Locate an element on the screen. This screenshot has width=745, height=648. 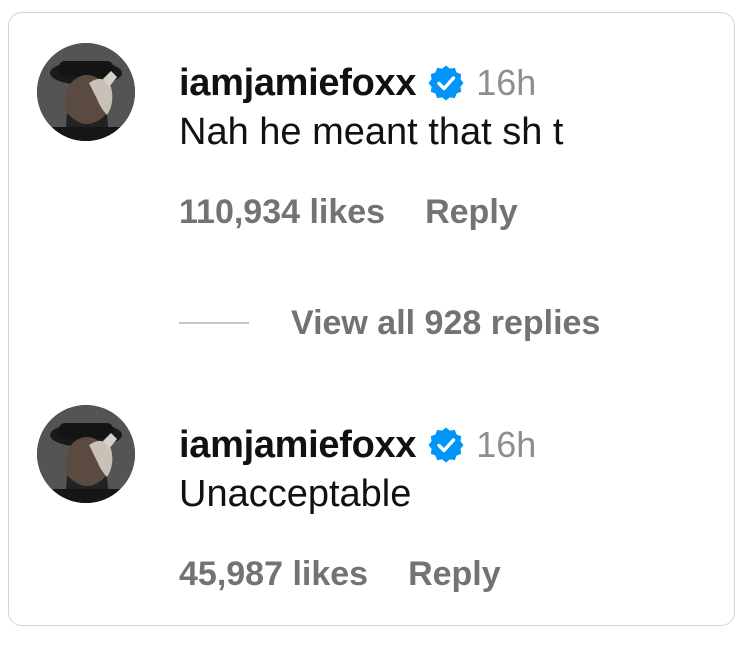
comment-text: Unacceptable is located at coordinates (295, 494).